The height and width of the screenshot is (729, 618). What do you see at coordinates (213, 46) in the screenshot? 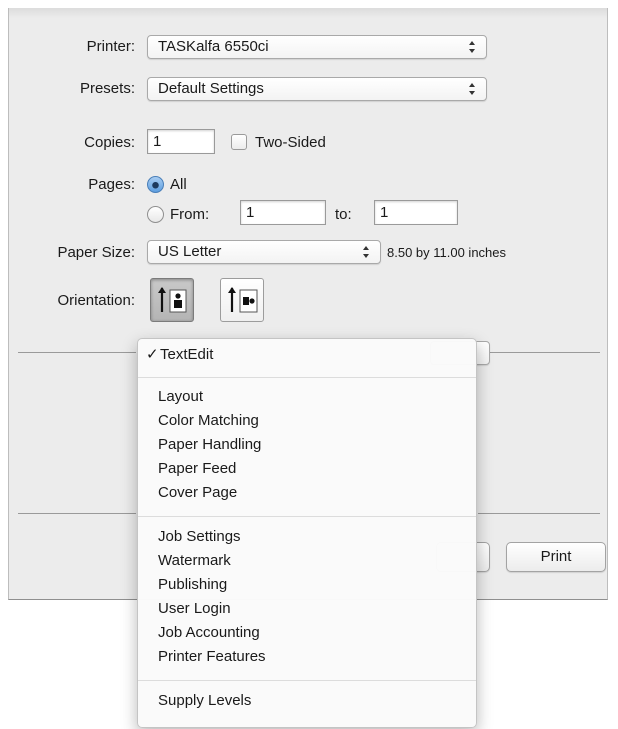
I see `printer-value: TASKalfa 6550ci` at bounding box center [213, 46].